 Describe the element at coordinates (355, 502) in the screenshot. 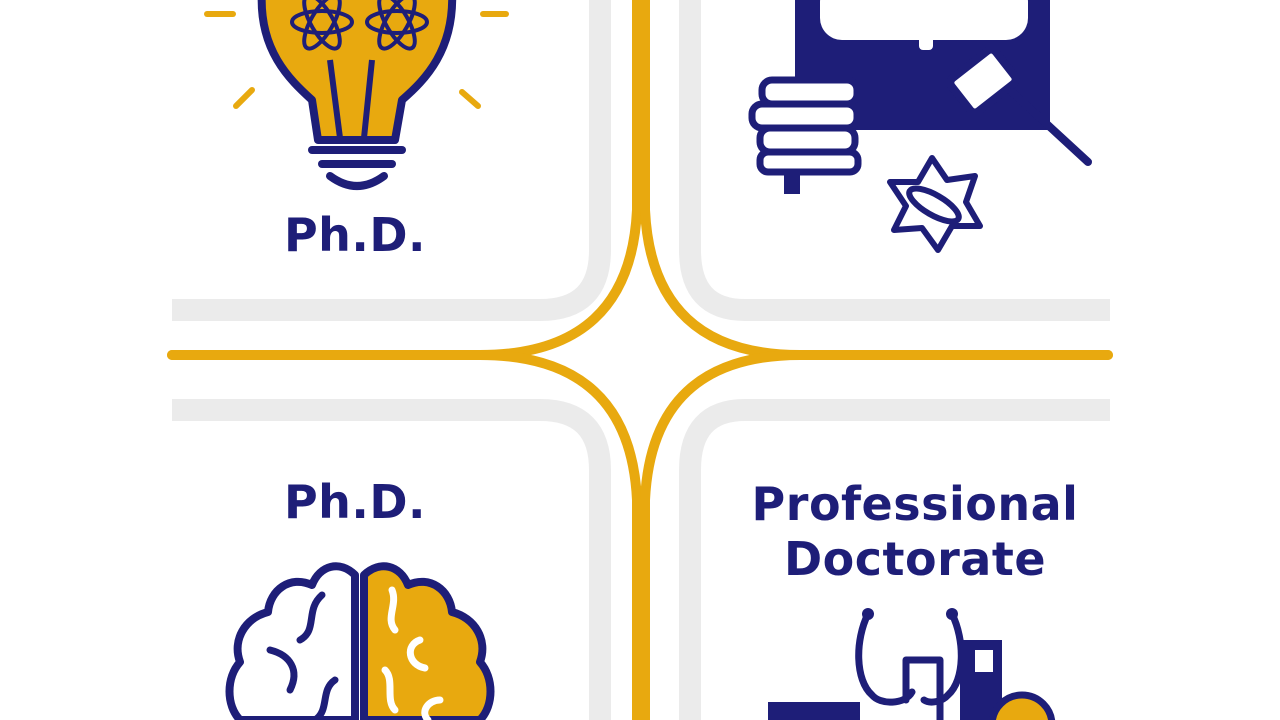

I see `label-phd-bottom: Ph.D.` at that location.